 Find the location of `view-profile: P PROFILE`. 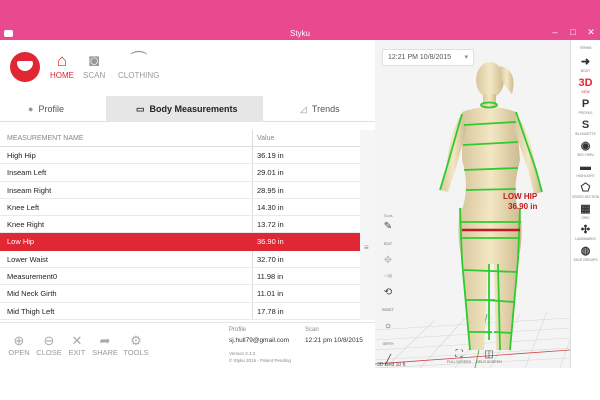

view-profile: P PROFILE is located at coordinates (585, 108).